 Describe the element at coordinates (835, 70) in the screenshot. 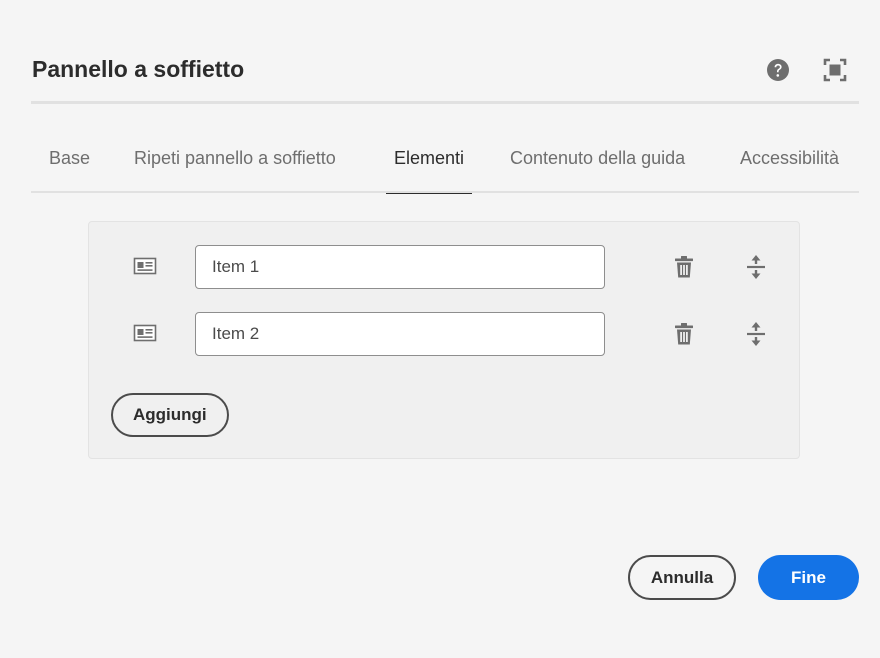

I see `fullscreen-icon` at that location.